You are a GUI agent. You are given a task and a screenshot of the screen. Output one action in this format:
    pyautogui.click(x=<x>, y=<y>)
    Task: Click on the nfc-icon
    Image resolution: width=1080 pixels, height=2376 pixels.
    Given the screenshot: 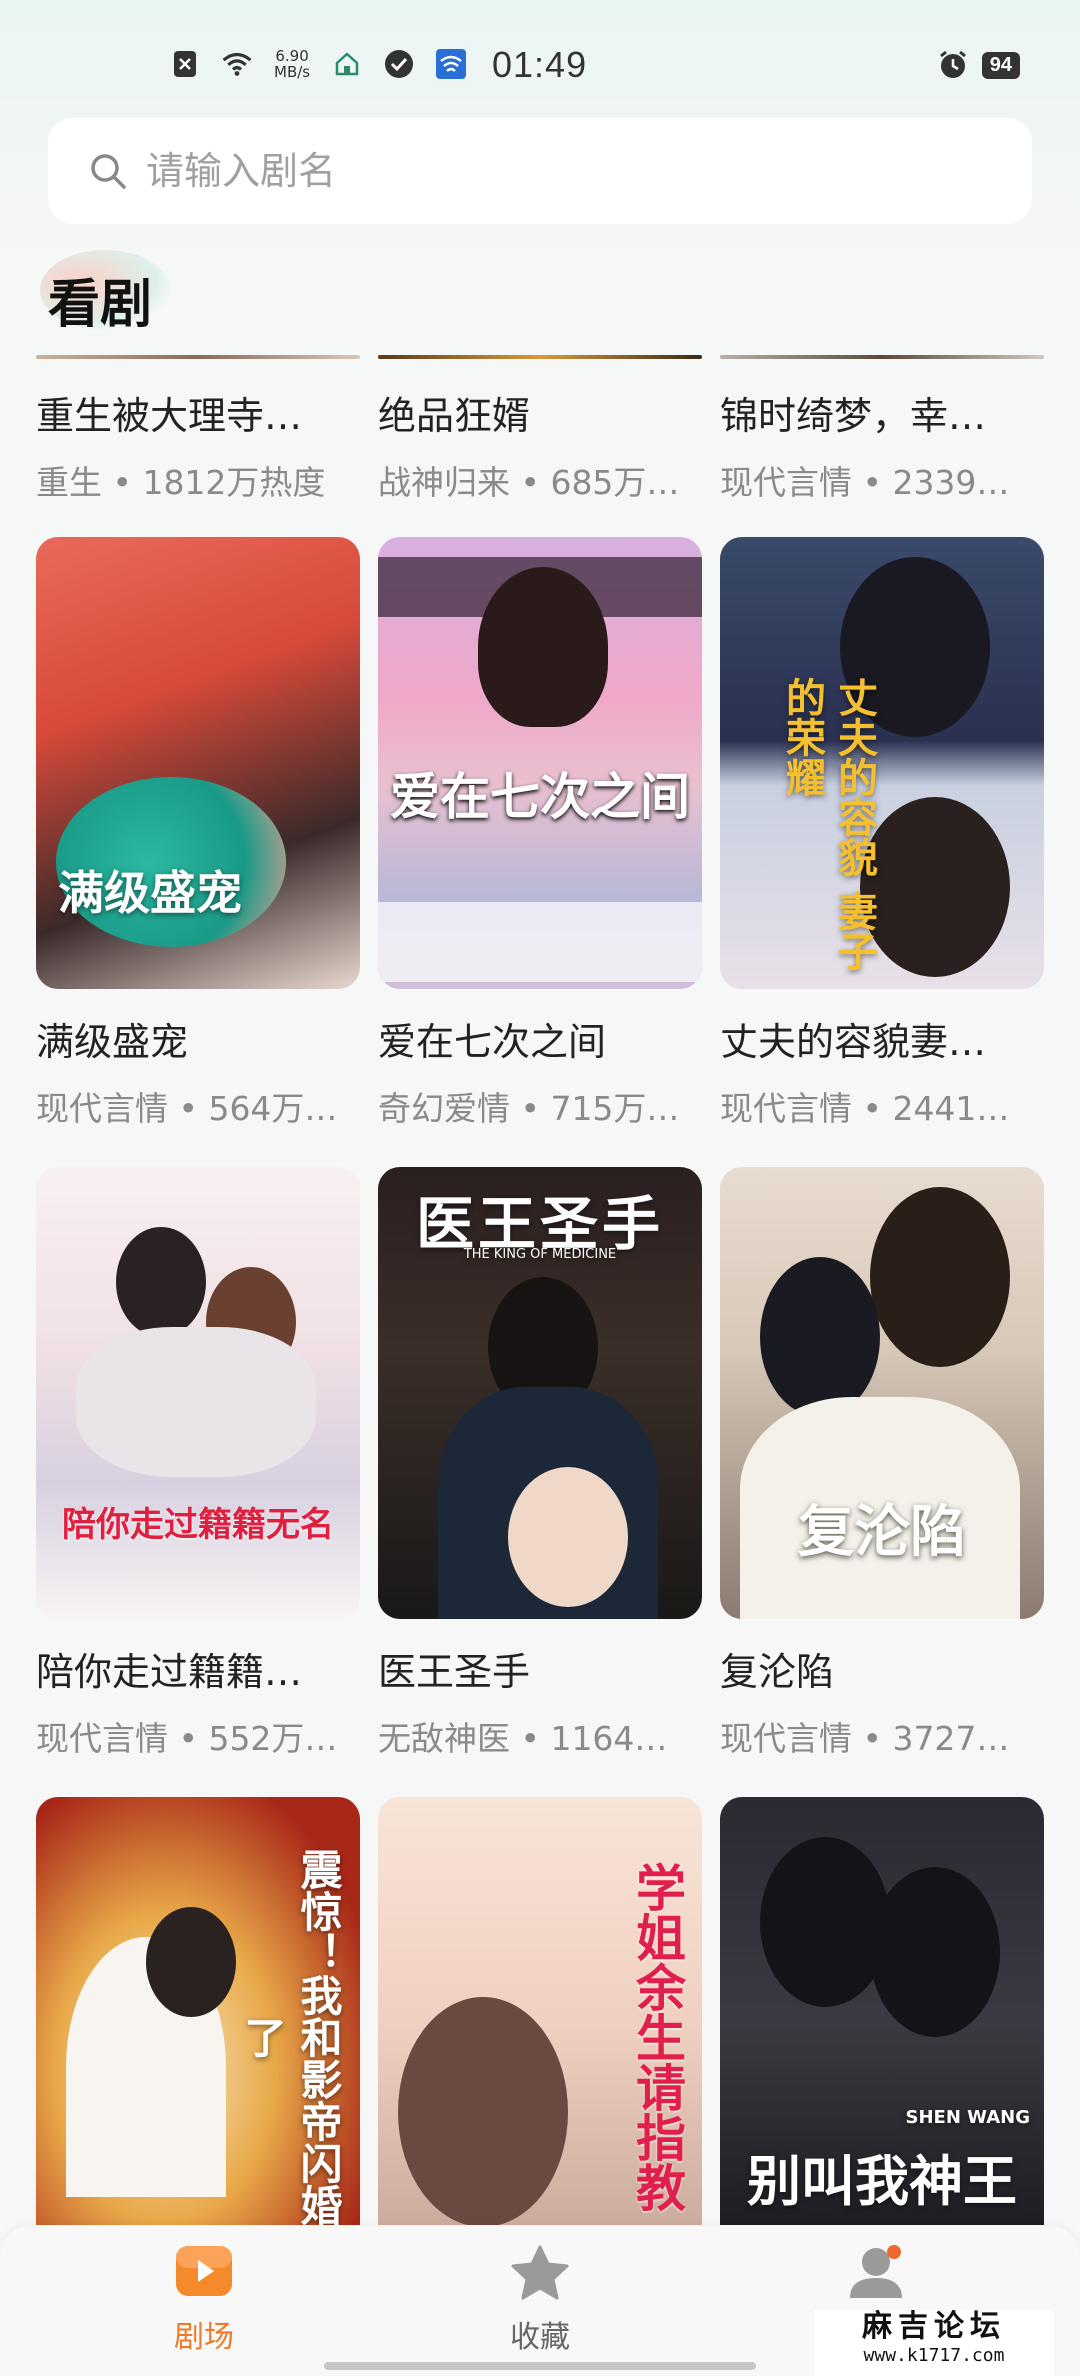 What is the action you would take?
    pyautogui.click(x=185, y=64)
    